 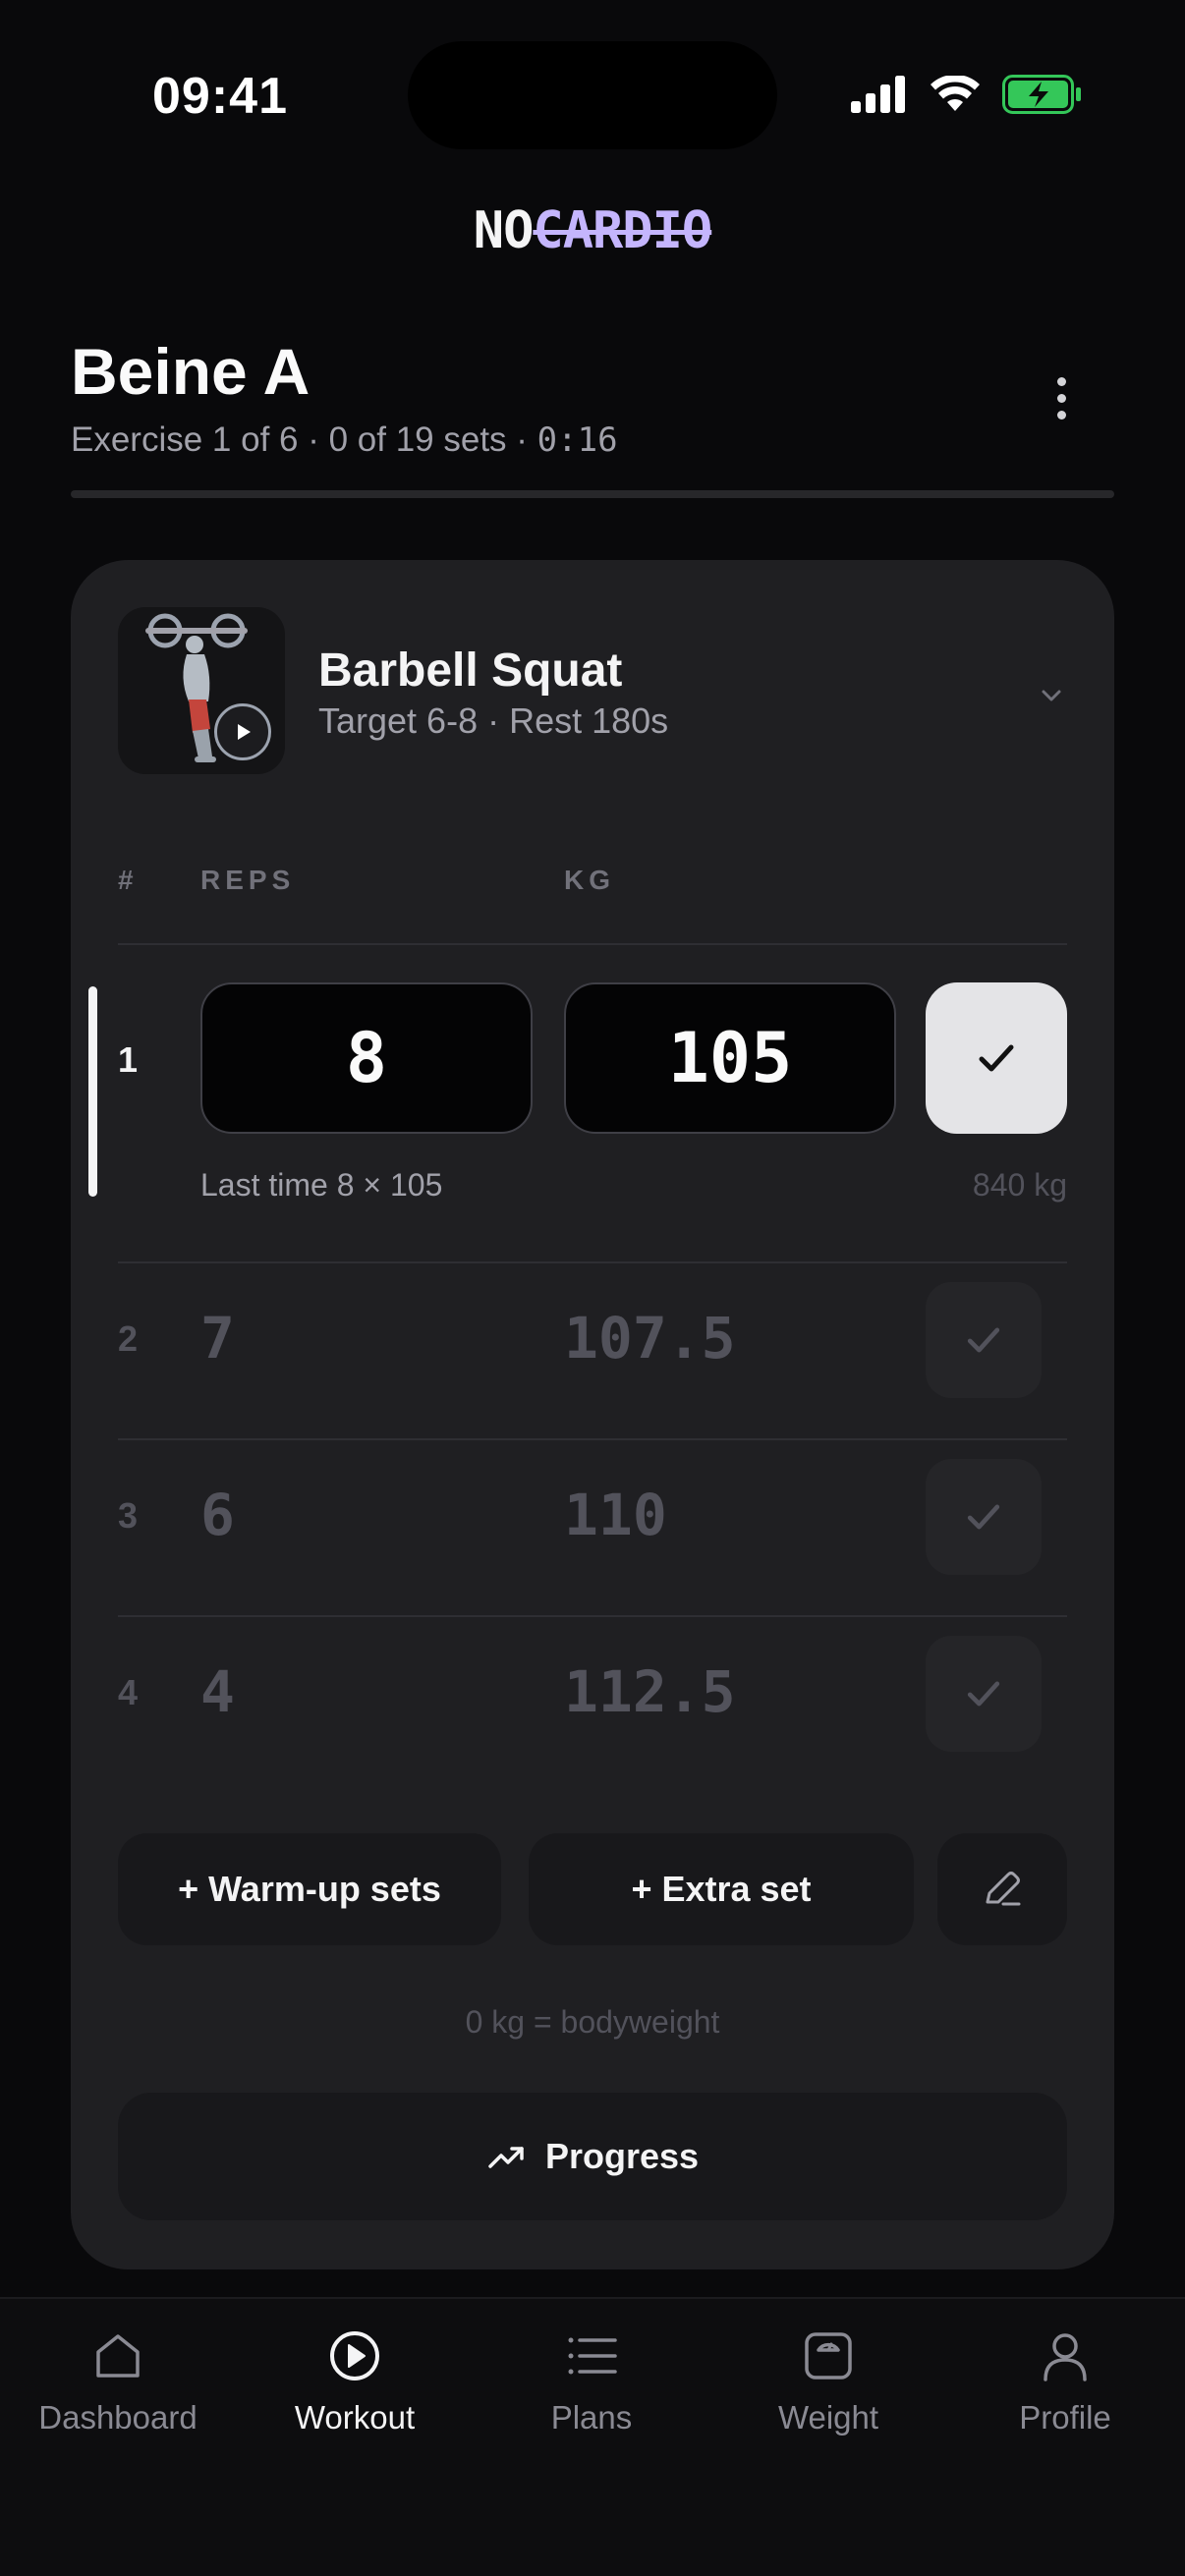 I want to click on app-logo: NOCARDIO, so click(x=592, y=230).